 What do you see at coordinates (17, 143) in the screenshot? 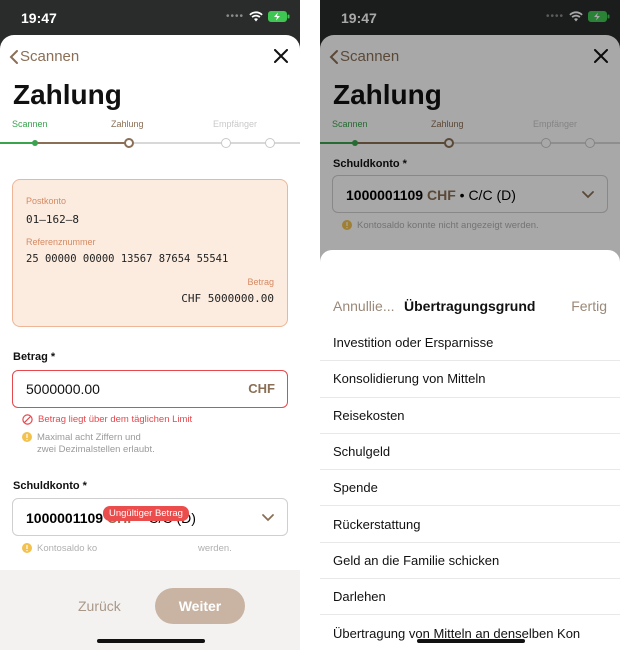
I see `step-track-done` at bounding box center [17, 143].